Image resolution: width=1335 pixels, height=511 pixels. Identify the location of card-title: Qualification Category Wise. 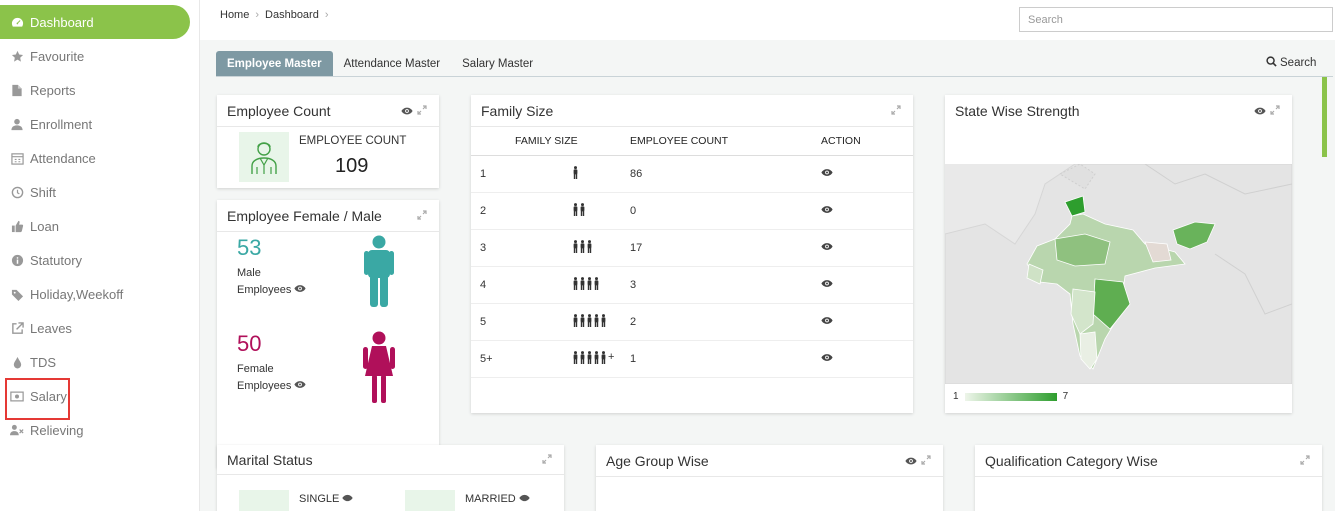
(1071, 460).